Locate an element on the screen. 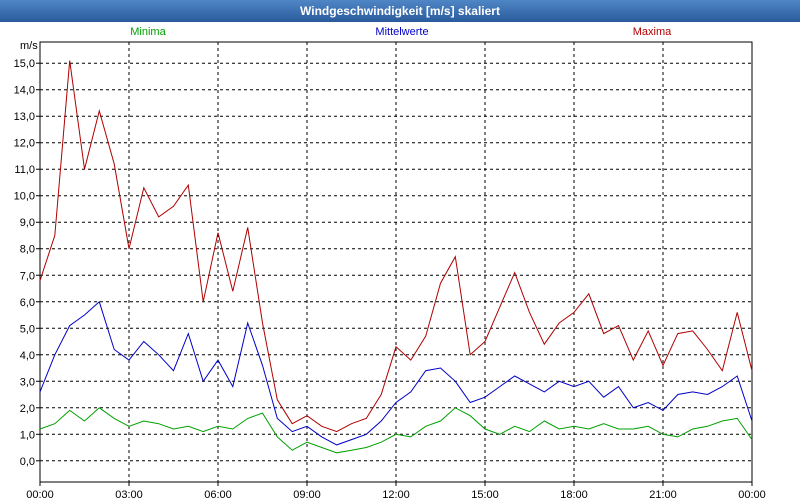 The image size is (800, 500). y-tick-label: 0,0 is located at coordinates (27, 462).